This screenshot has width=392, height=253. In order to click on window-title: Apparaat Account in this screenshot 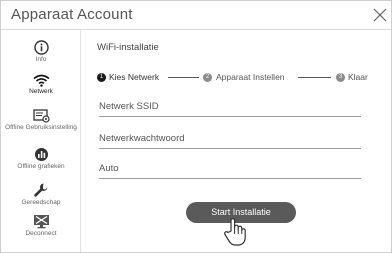, I will do `click(72, 14)`.